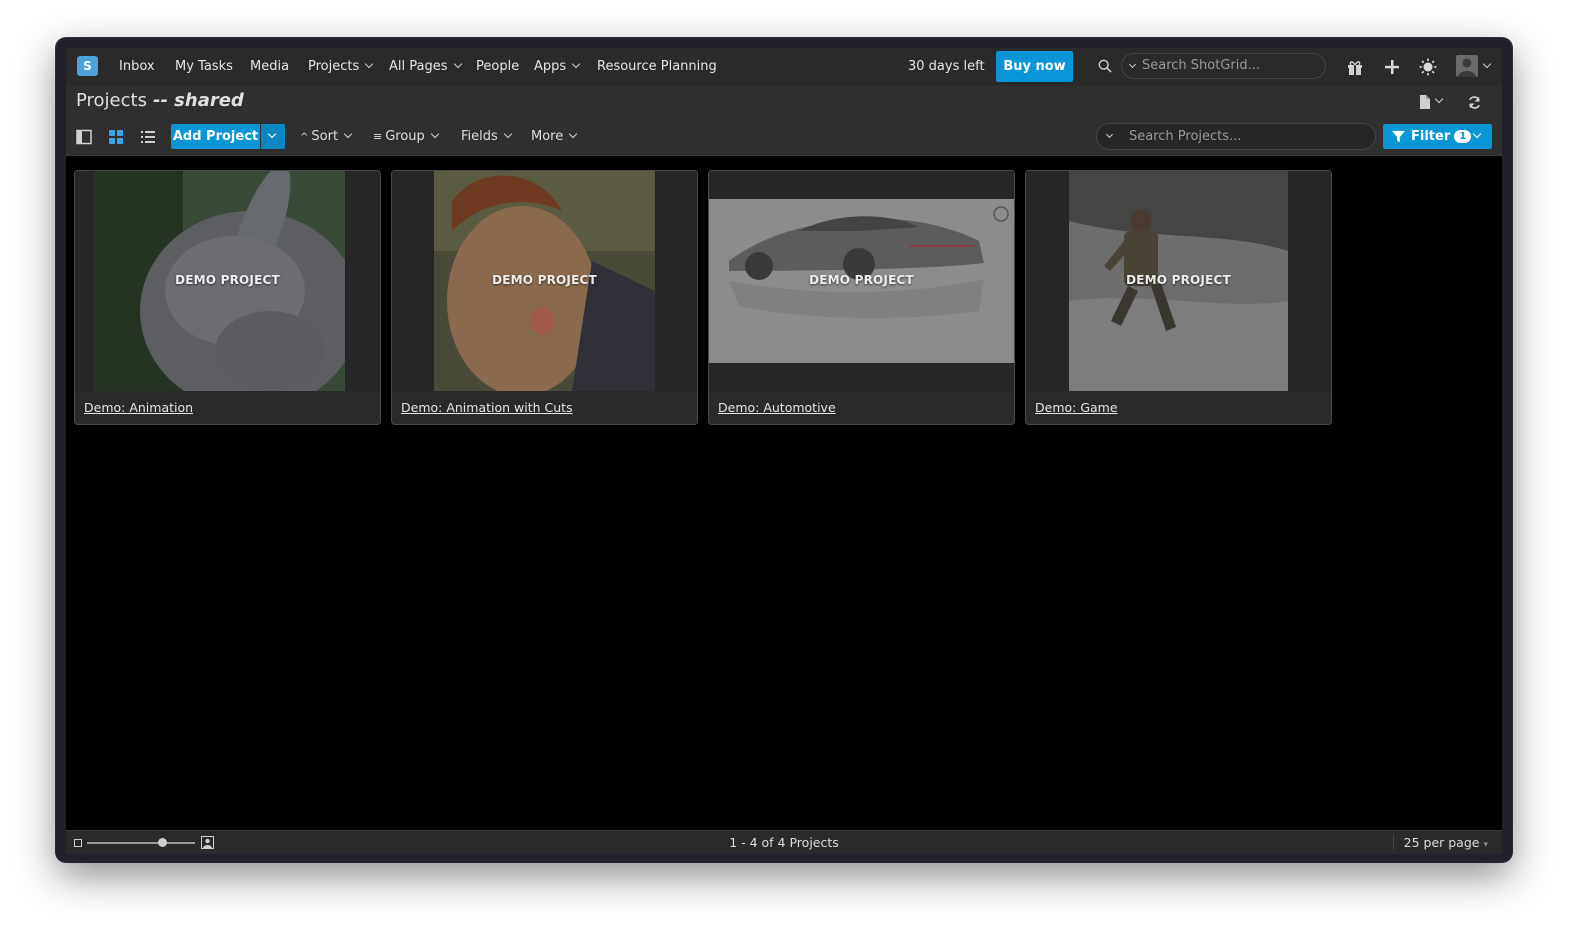 This screenshot has width=1572, height=939. What do you see at coordinates (1431, 136) in the screenshot?
I see `filter-label: Filter` at bounding box center [1431, 136].